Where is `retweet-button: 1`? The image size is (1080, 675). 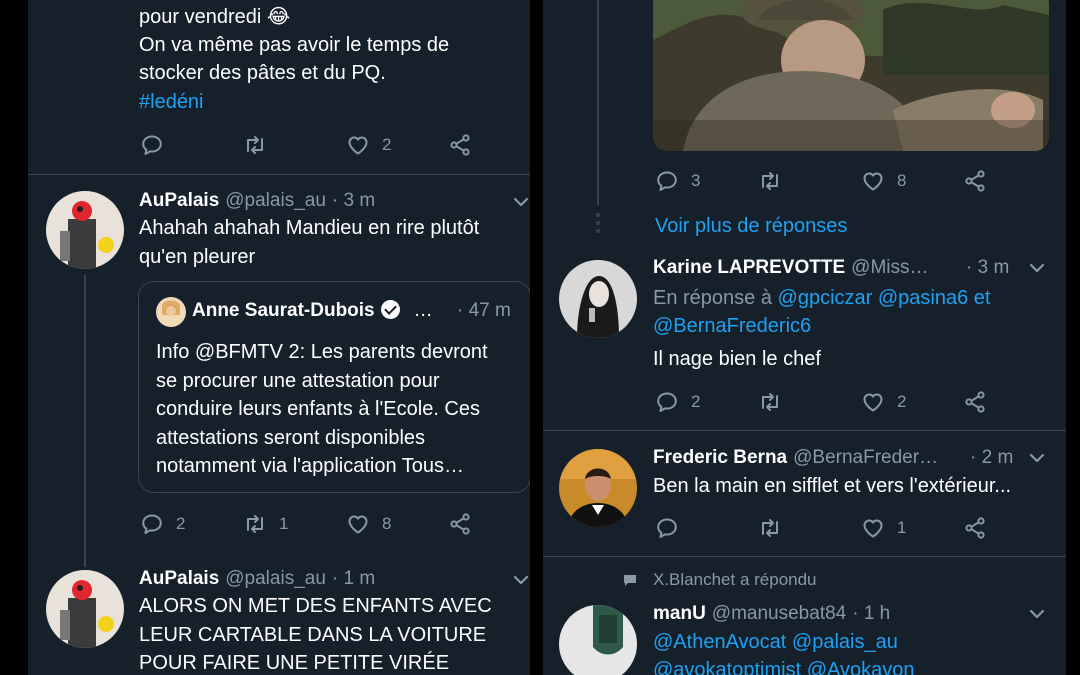
retweet-button: 1 is located at coordinates (265, 524).